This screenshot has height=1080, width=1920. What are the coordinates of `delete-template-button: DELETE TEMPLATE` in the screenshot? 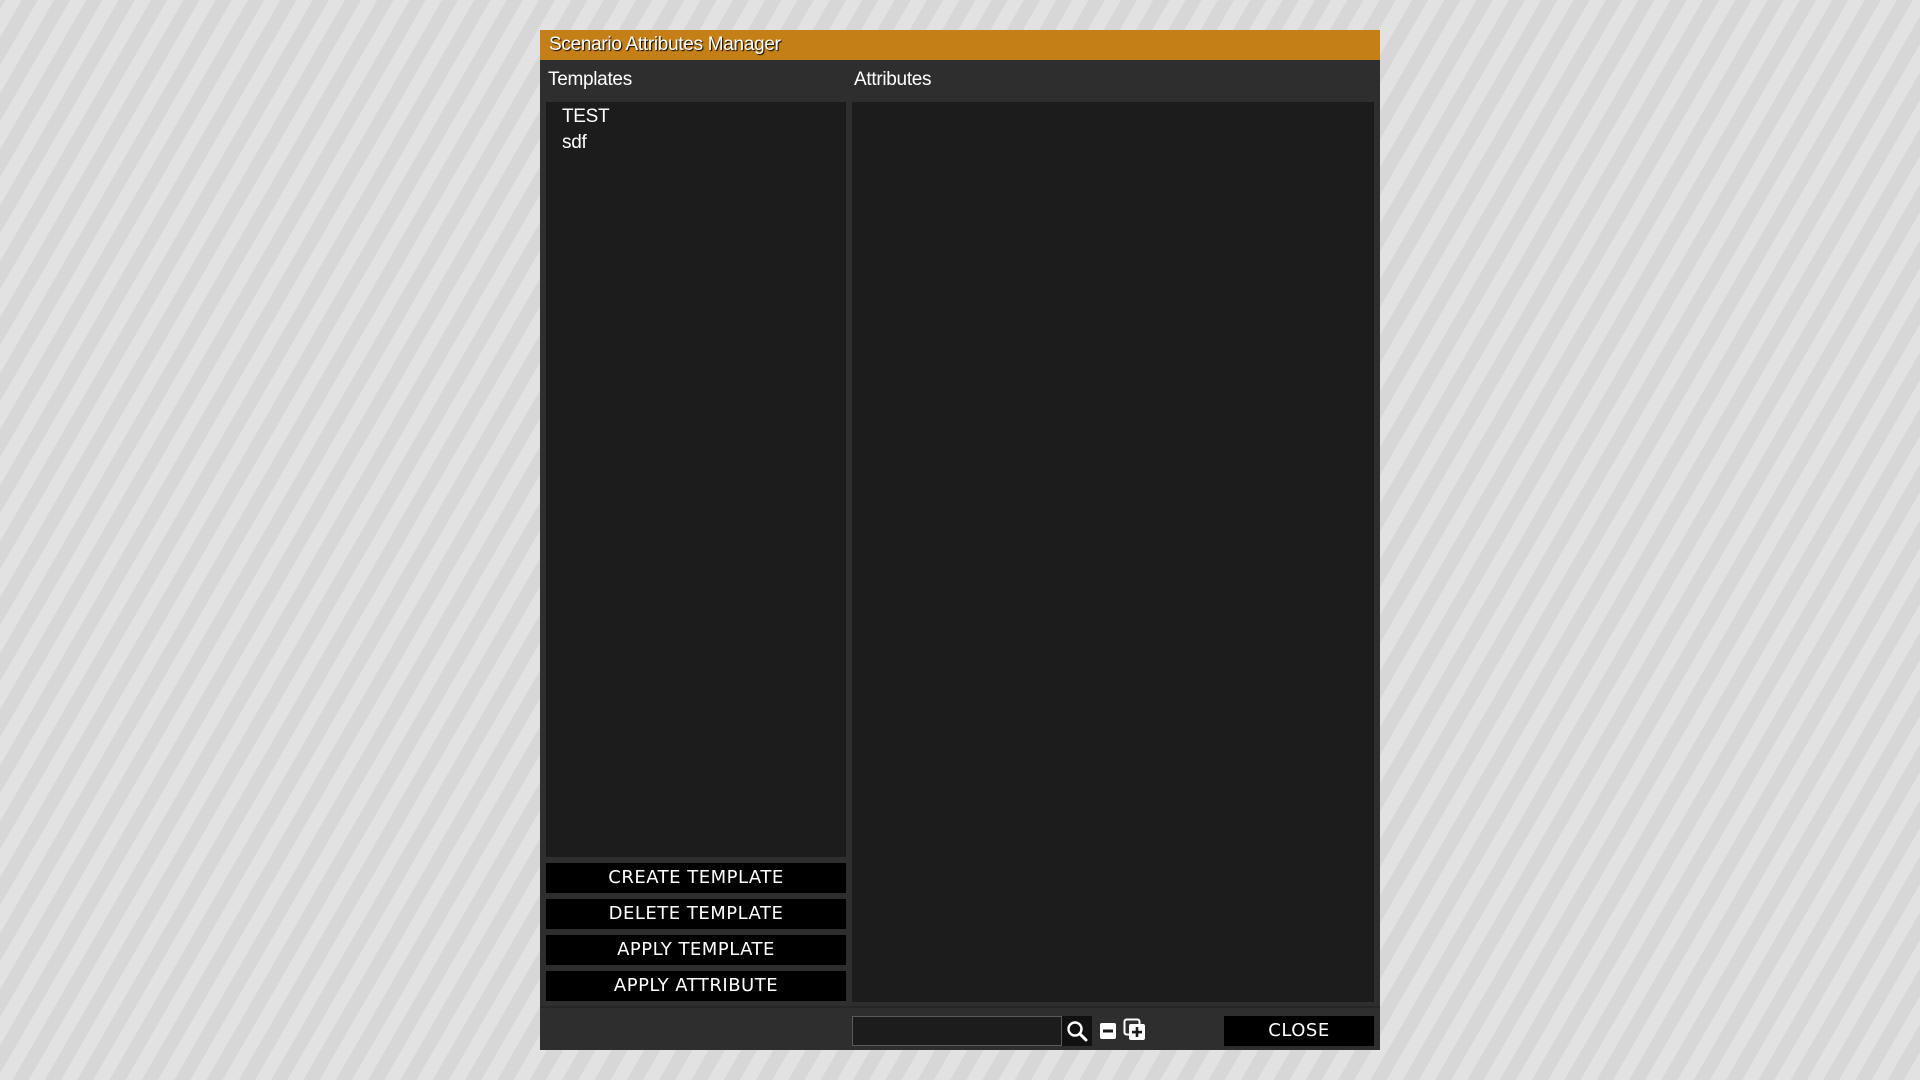 It's located at (696, 914).